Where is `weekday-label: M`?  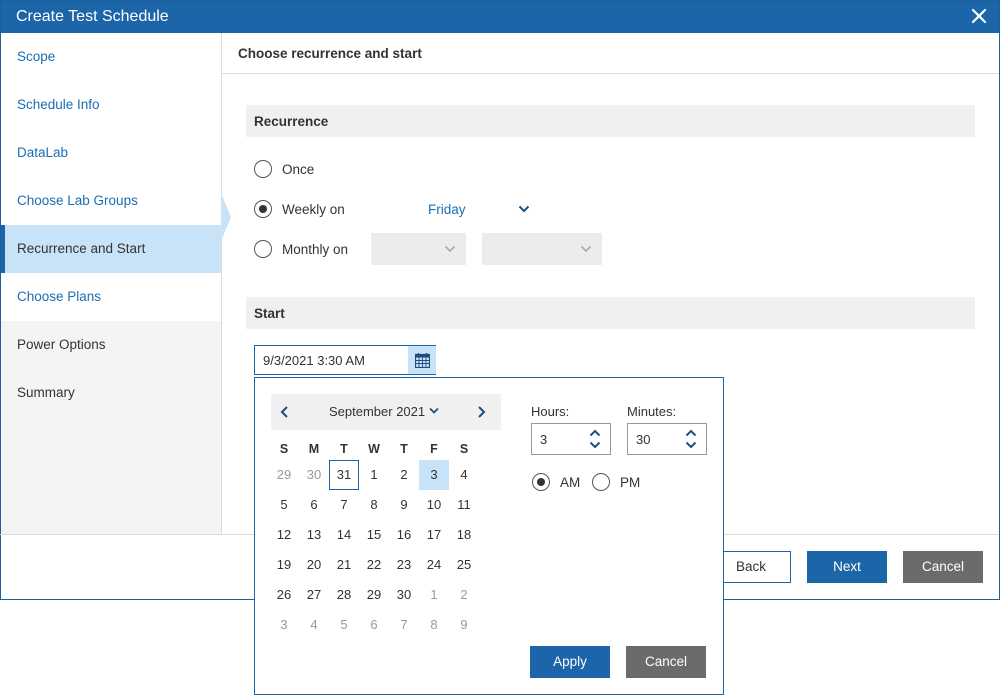
weekday-label: M is located at coordinates (314, 449).